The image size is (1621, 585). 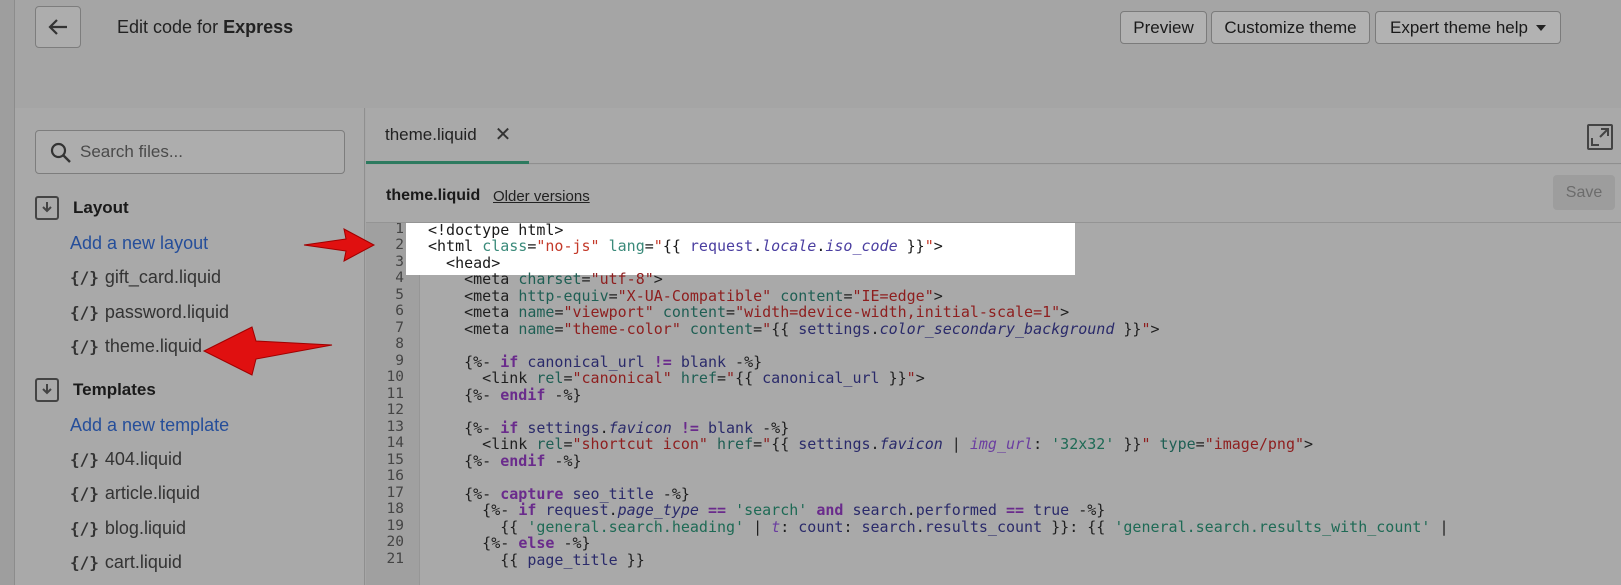 I want to click on line-number: 14, so click(x=395, y=443).